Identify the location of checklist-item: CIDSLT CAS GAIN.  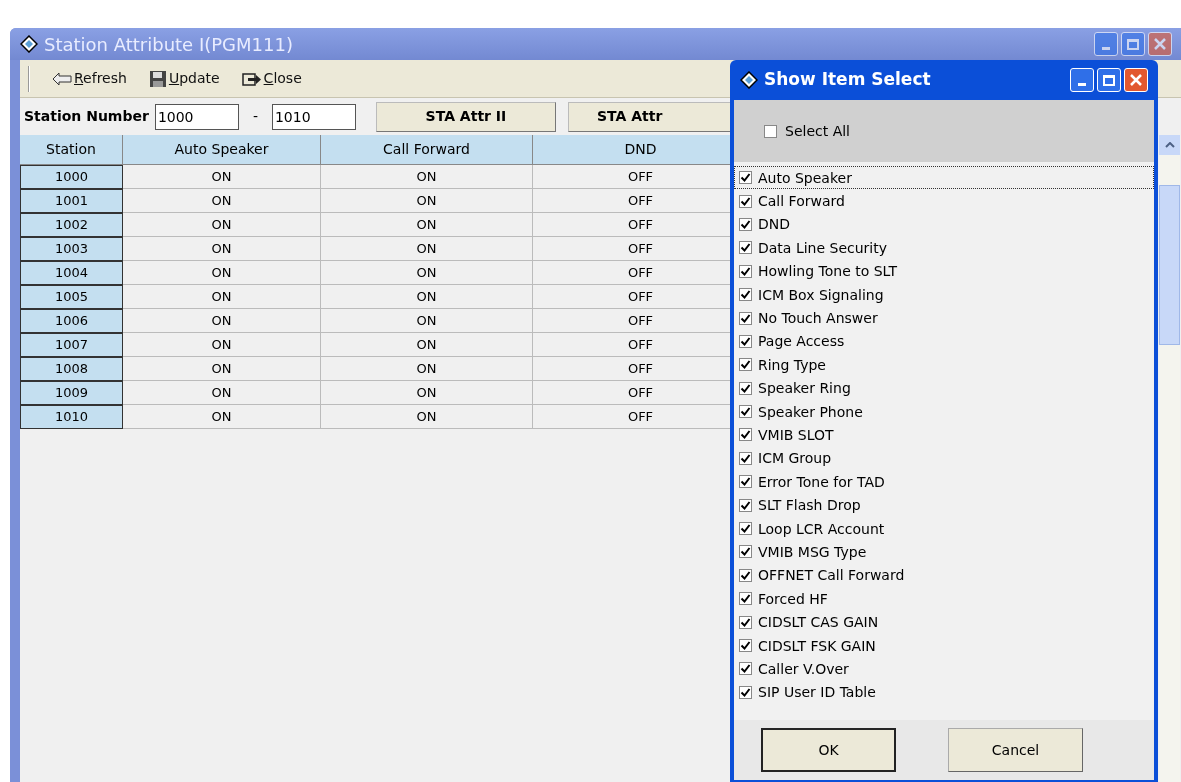
(944, 622).